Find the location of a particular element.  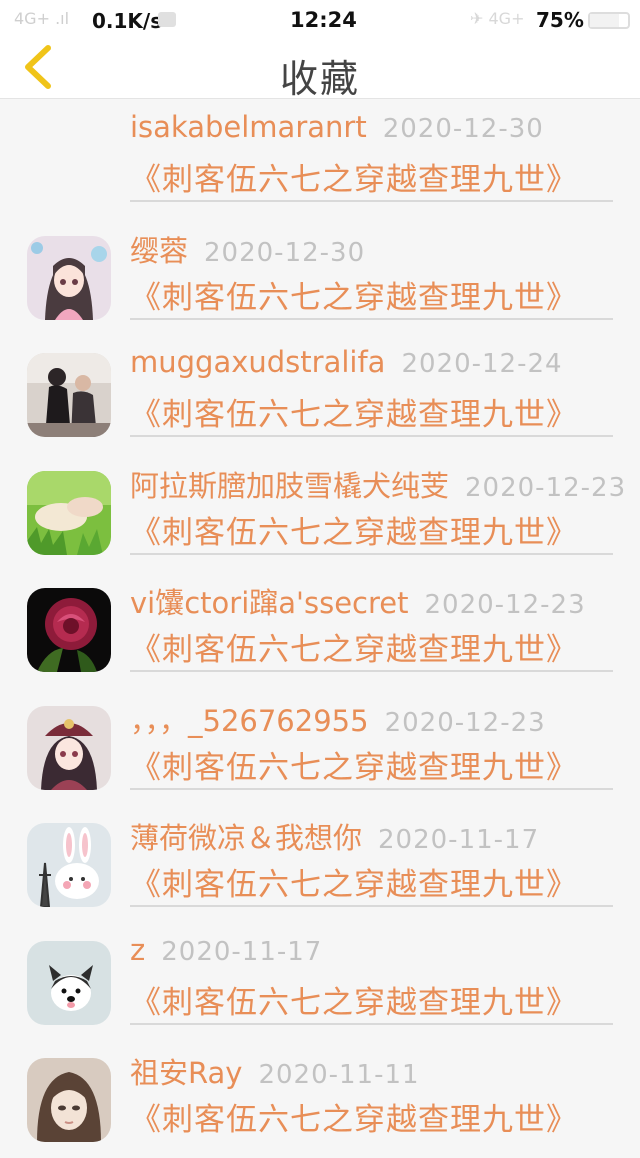

hand-grass-avatar-icon is located at coordinates (69, 512).